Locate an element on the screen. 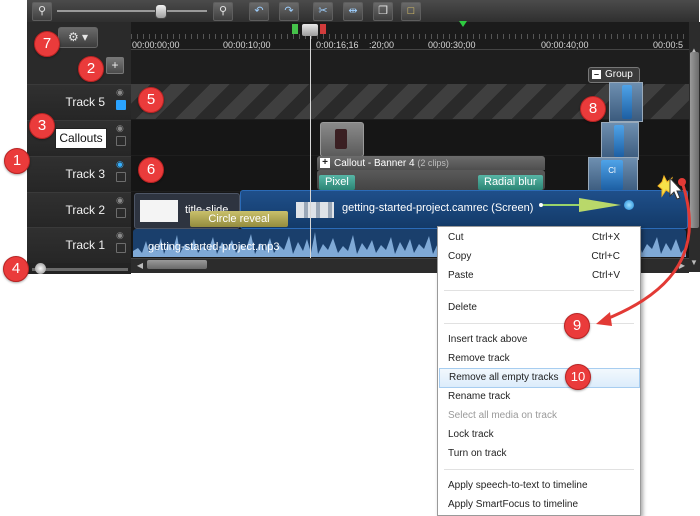 This screenshot has height=516, width=700. zoom-slider-thumb is located at coordinates (161, 11).